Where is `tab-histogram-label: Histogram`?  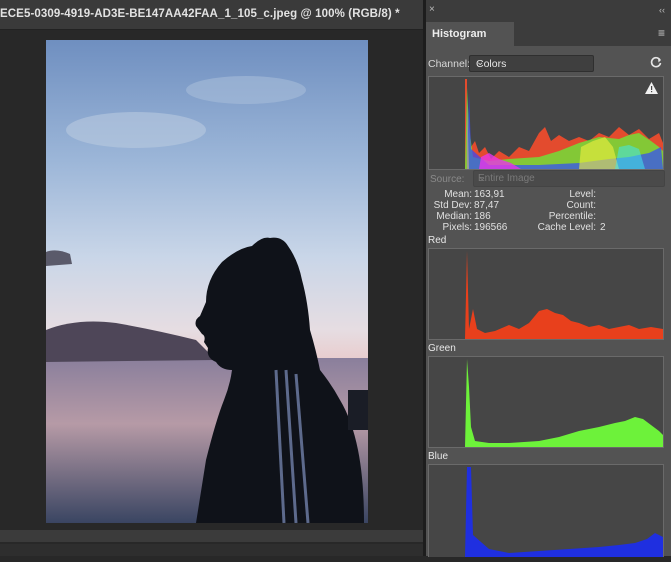 tab-histogram-label: Histogram is located at coordinates (459, 34).